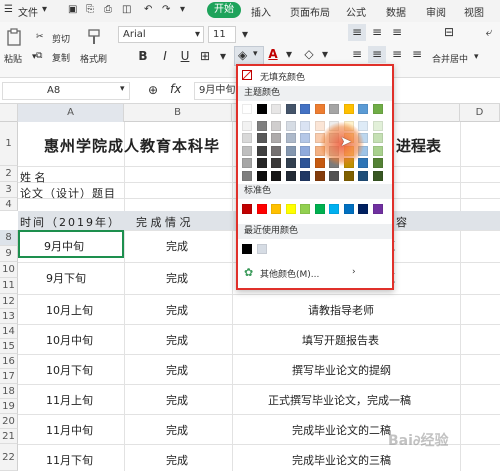 The image size is (500, 471). I want to click on row-header-15: 15, so click(9, 346).